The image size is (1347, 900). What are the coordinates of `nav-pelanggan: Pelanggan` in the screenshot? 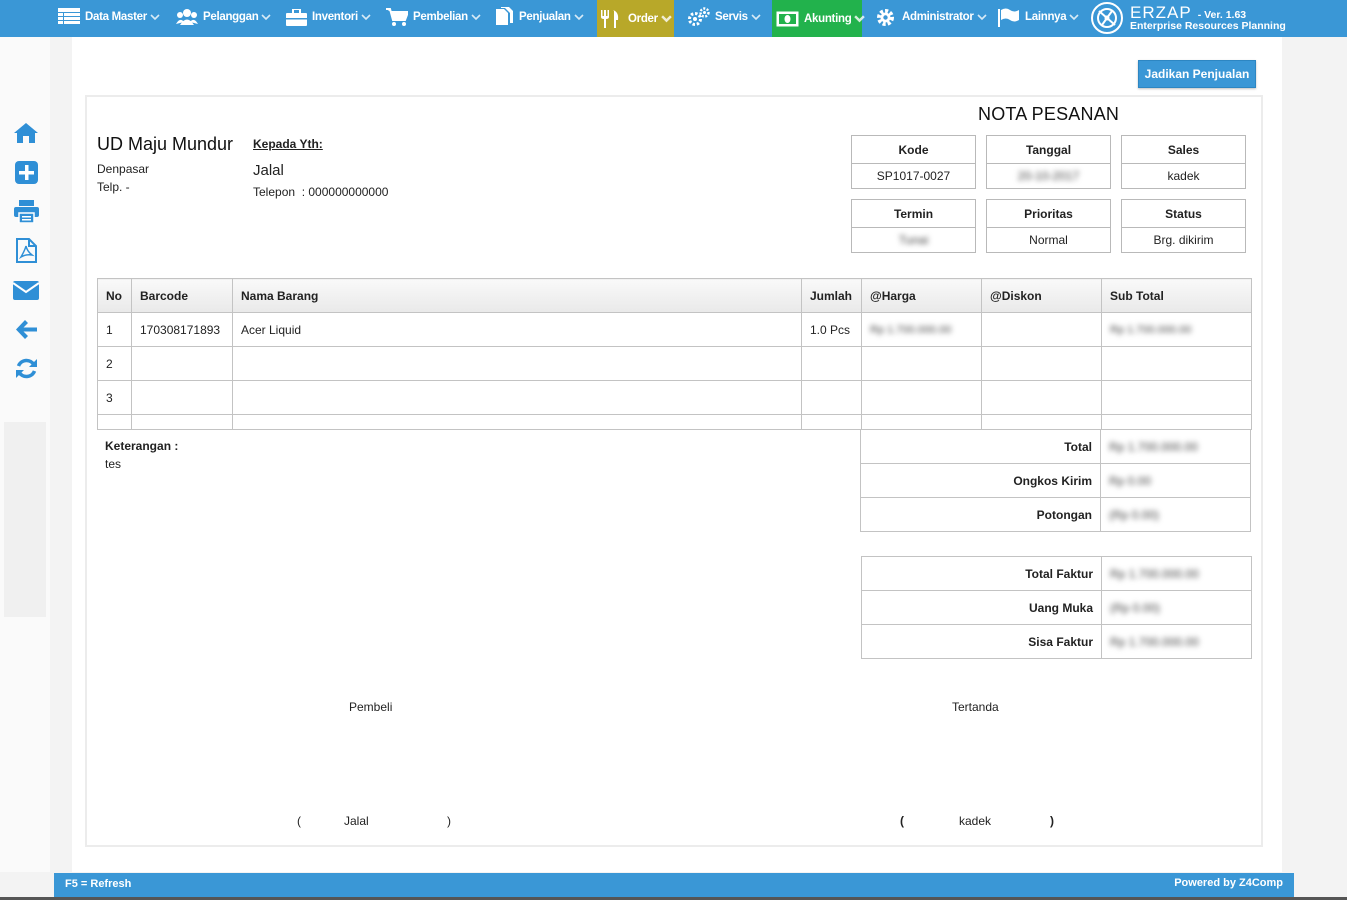 It's located at (224, 17).